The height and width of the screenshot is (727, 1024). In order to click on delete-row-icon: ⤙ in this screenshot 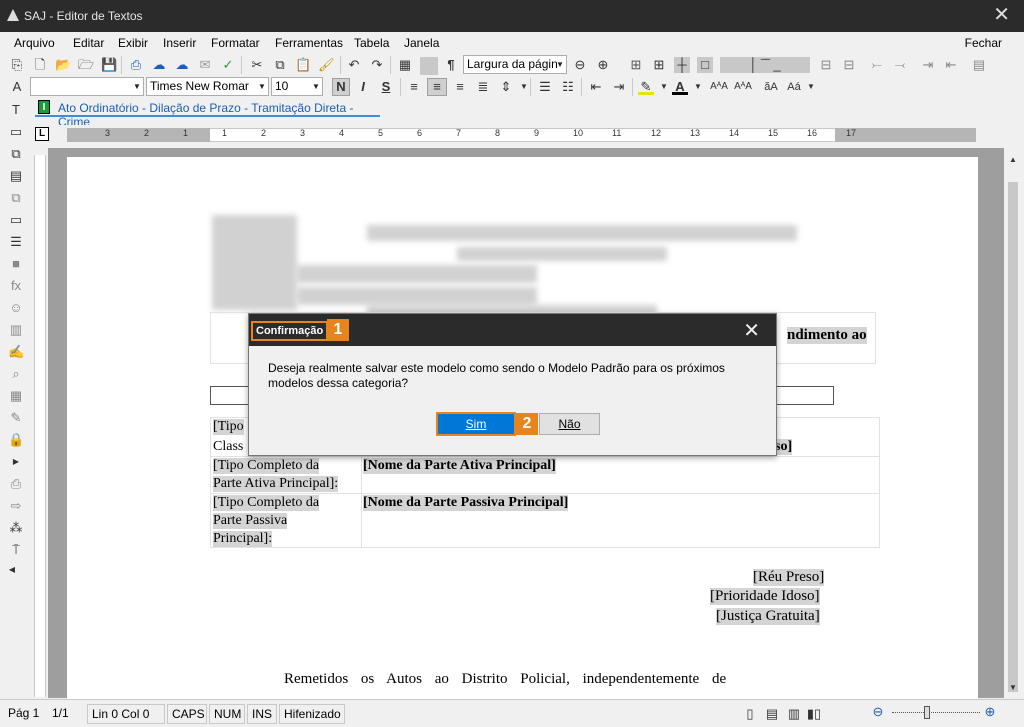, I will do `click(900, 65)`.